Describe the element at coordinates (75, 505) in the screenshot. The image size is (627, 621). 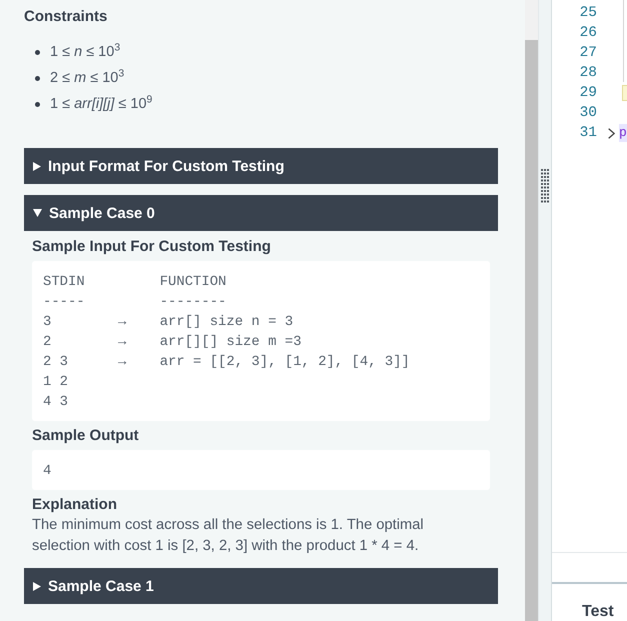
I see `block-heading: Explanation` at that location.